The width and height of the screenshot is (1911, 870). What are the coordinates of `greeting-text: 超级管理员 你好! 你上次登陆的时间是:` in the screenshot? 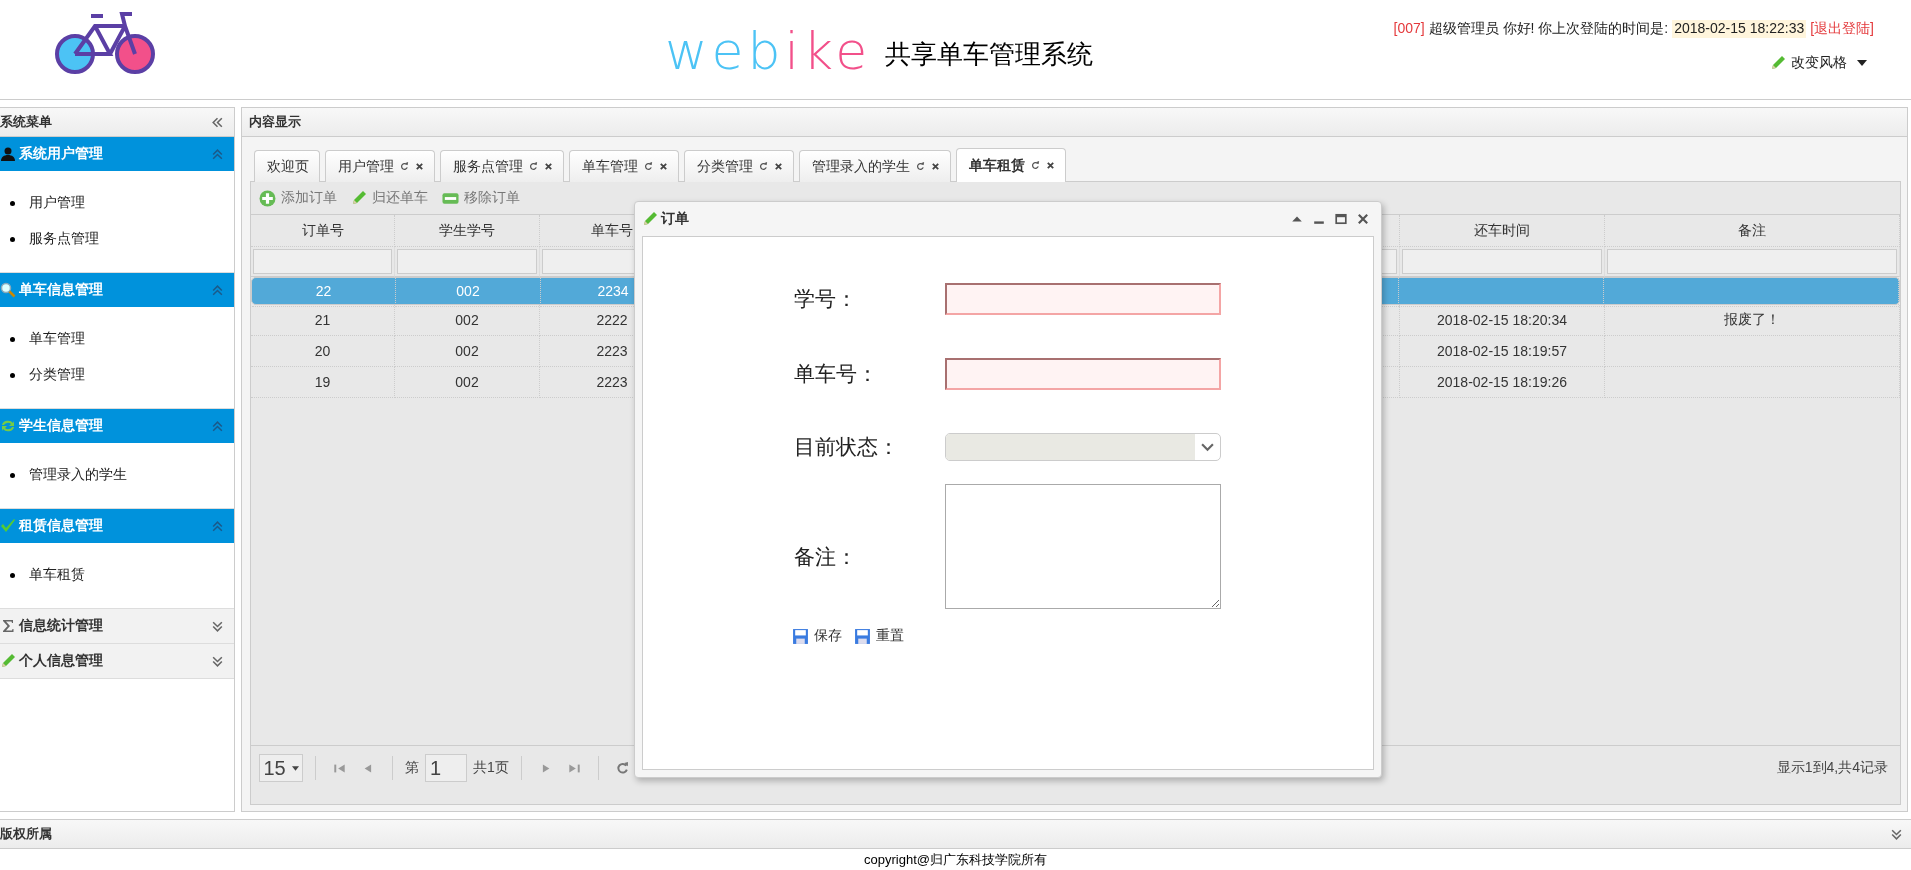 It's located at (1548, 29).